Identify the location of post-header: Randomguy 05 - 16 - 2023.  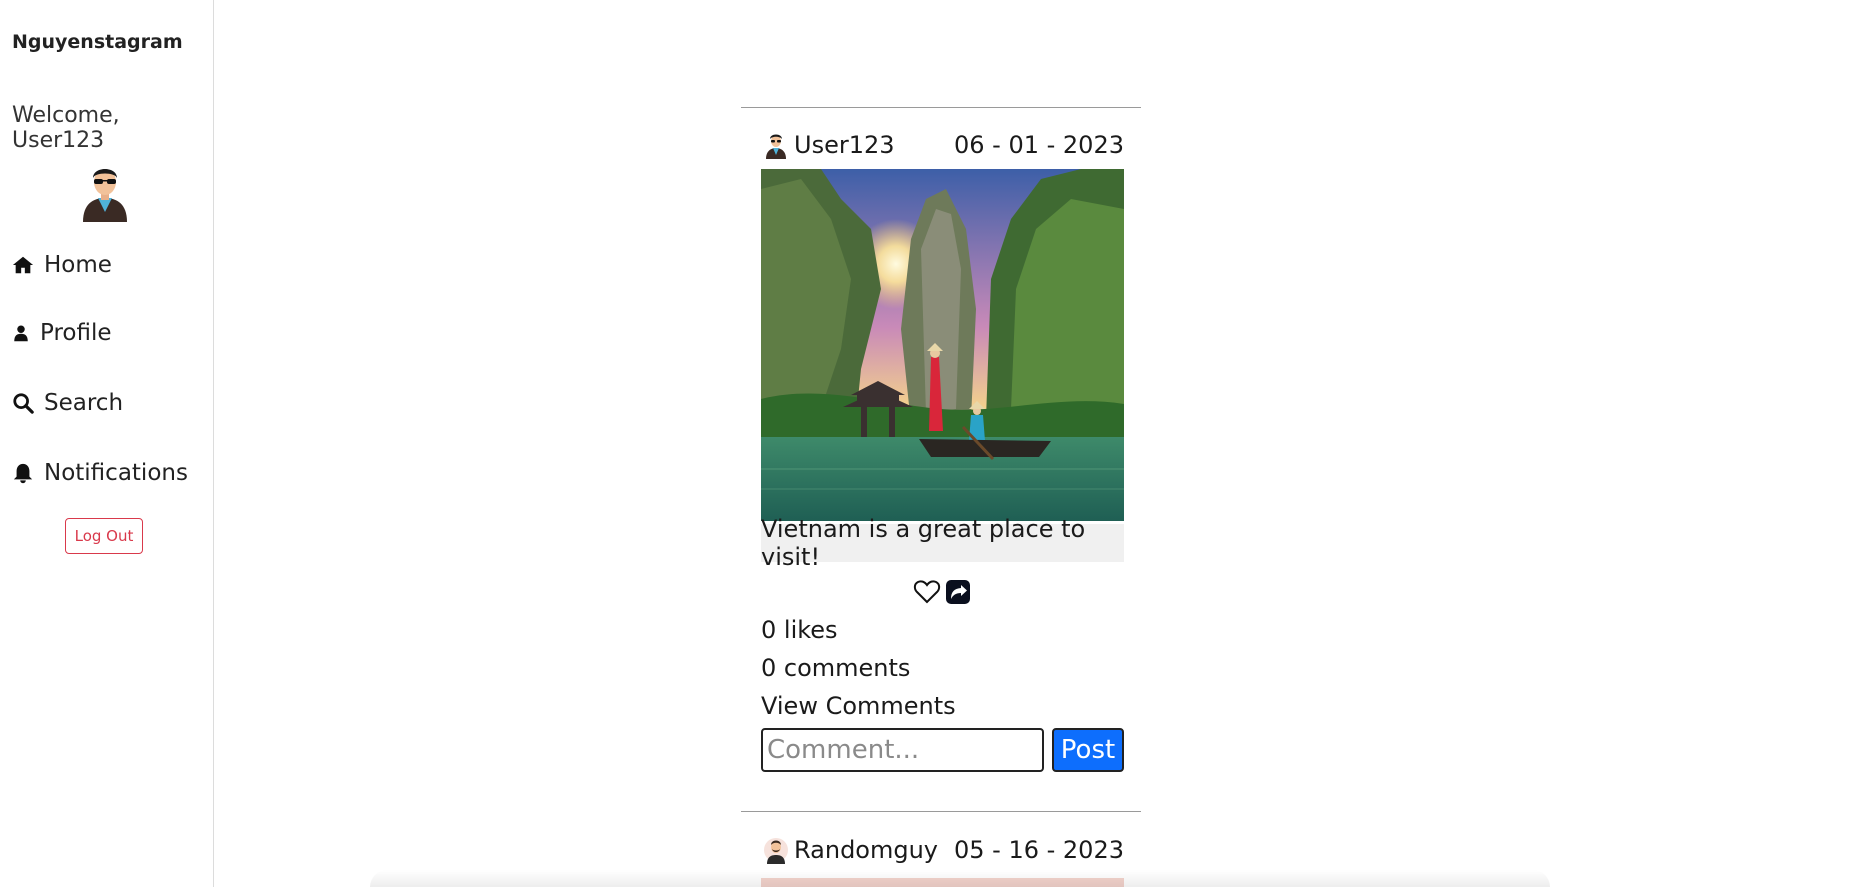
(944, 850).